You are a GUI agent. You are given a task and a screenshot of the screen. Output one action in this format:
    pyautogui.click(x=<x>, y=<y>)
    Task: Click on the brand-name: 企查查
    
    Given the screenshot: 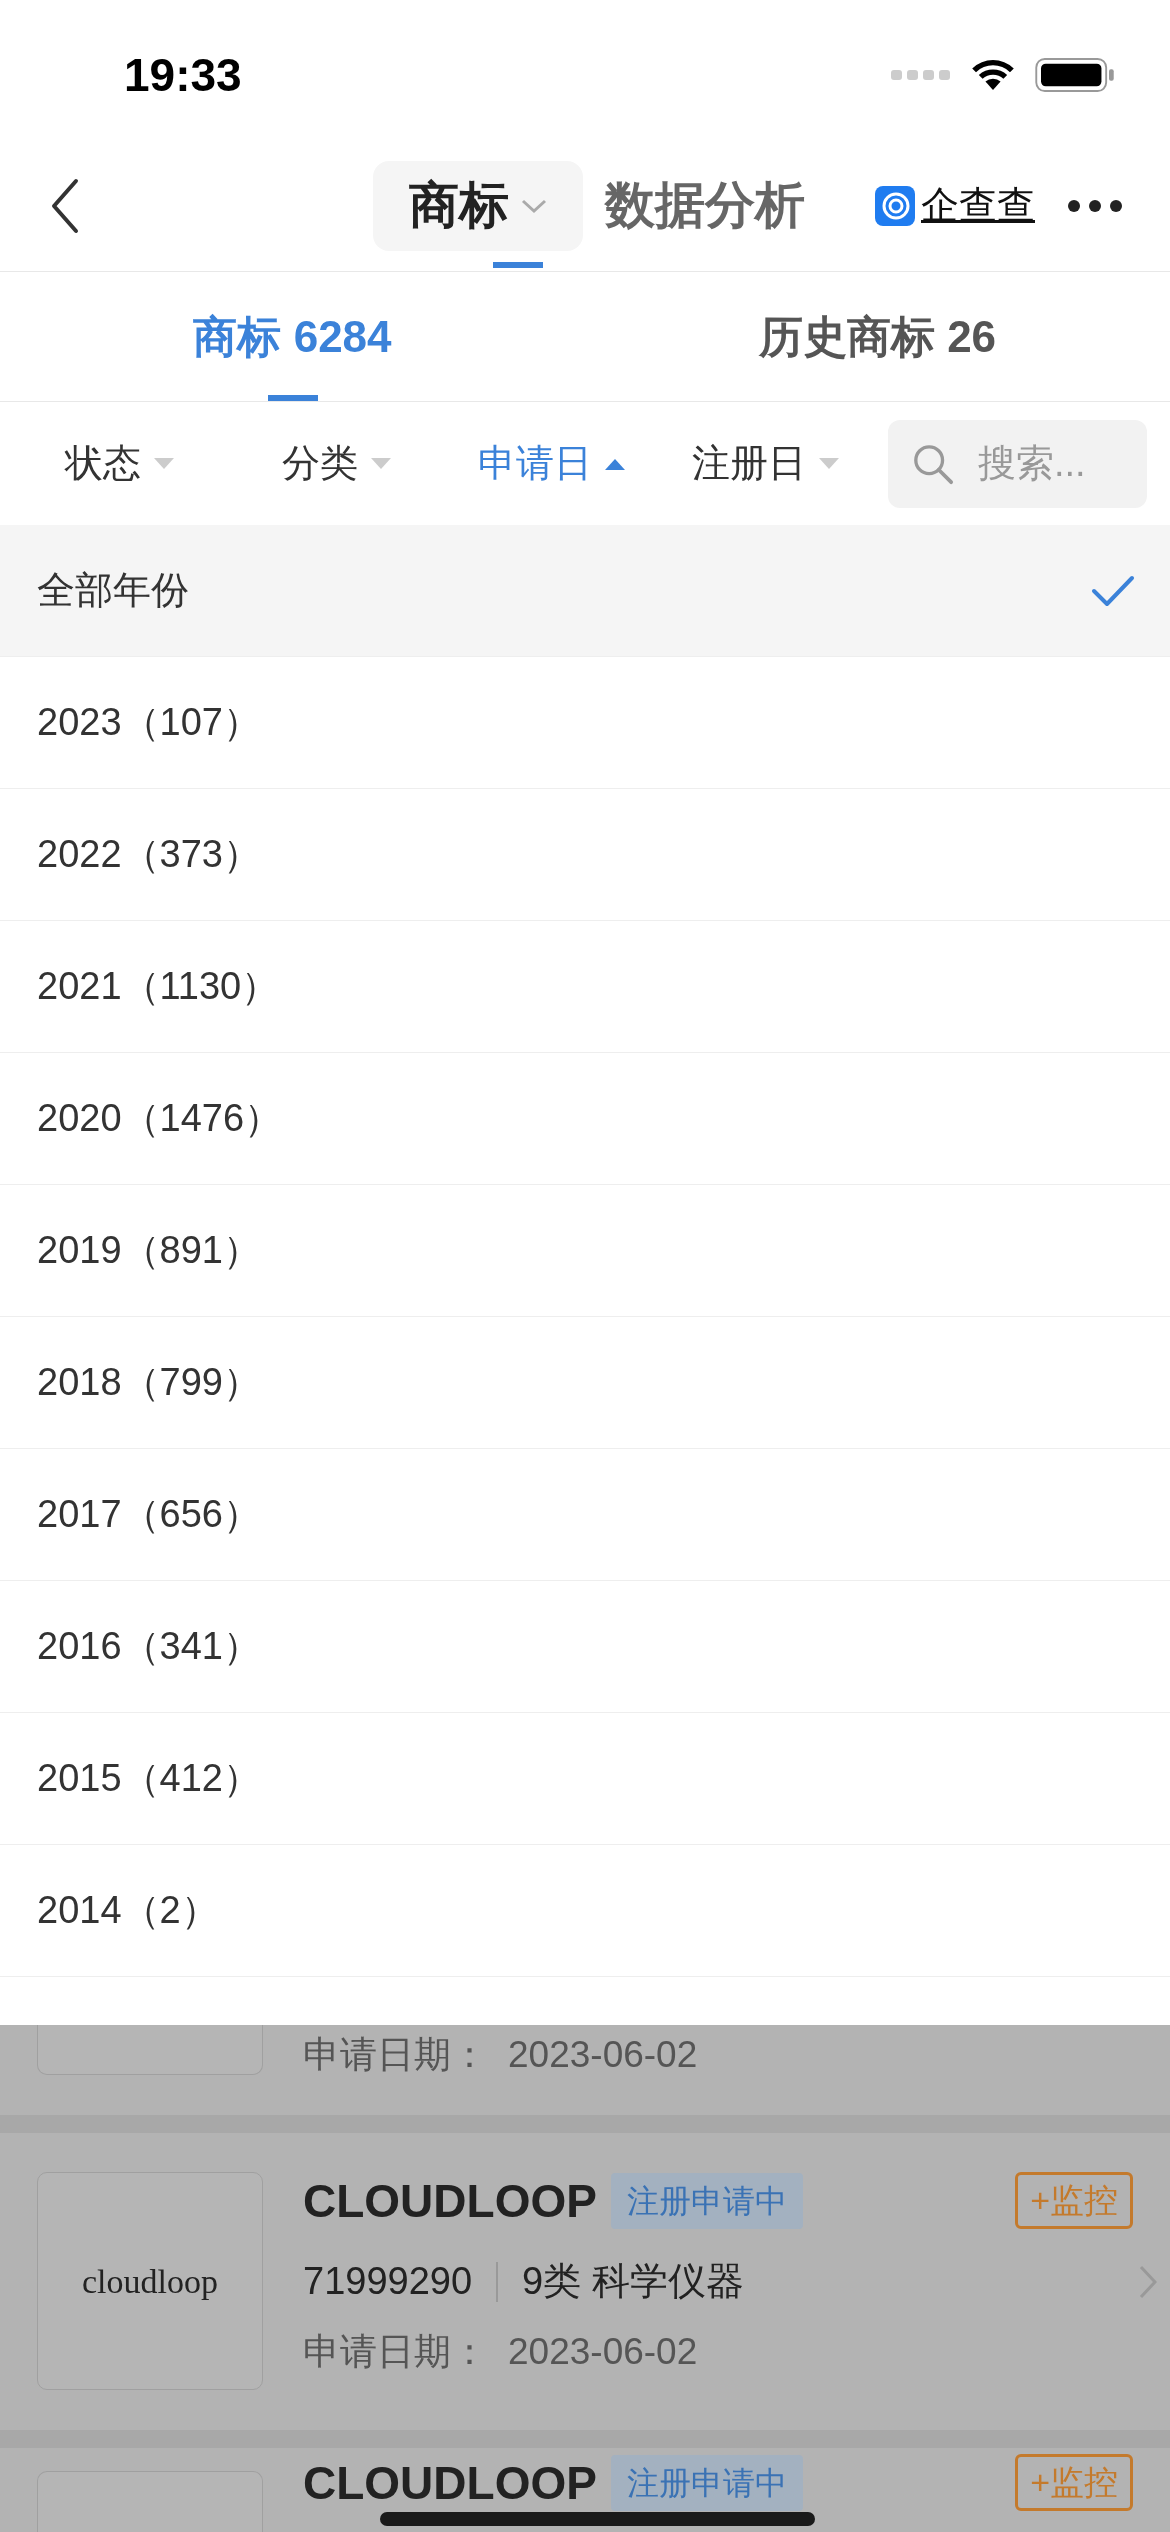 What is the action you would take?
    pyautogui.click(x=978, y=205)
    